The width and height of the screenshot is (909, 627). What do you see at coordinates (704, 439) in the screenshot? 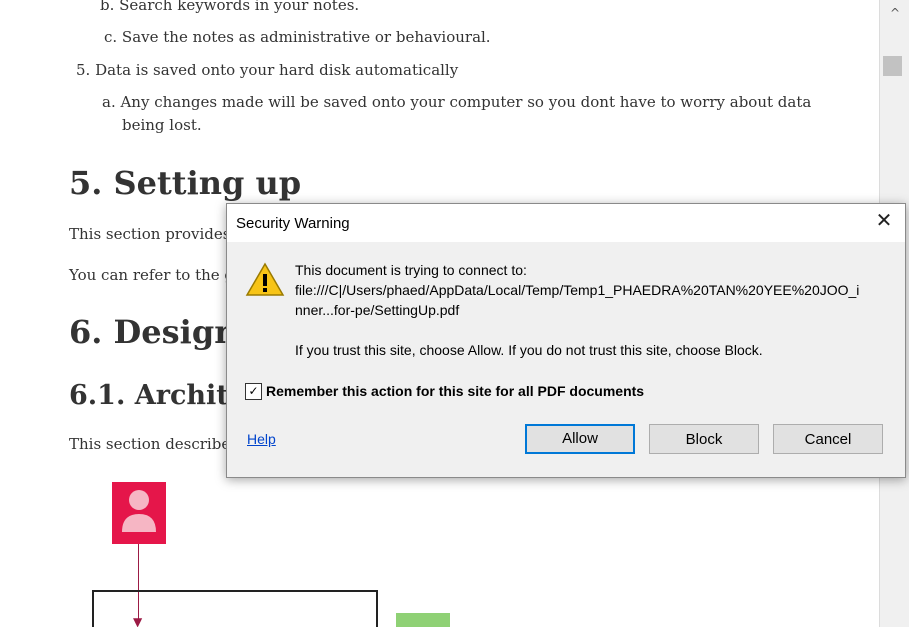
I see `block-button: Block` at bounding box center [704, 439].